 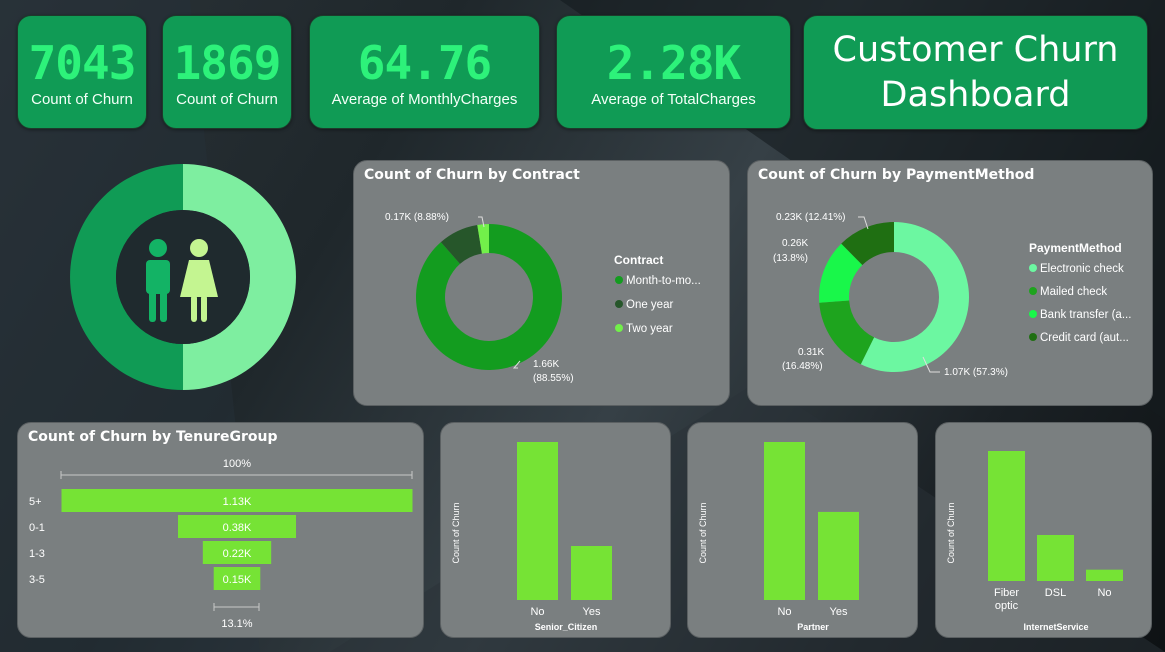 I want to click on kpi-card-avg-total-charges: 2.28K Average of TotalCharges, so click(x=673, y=72).